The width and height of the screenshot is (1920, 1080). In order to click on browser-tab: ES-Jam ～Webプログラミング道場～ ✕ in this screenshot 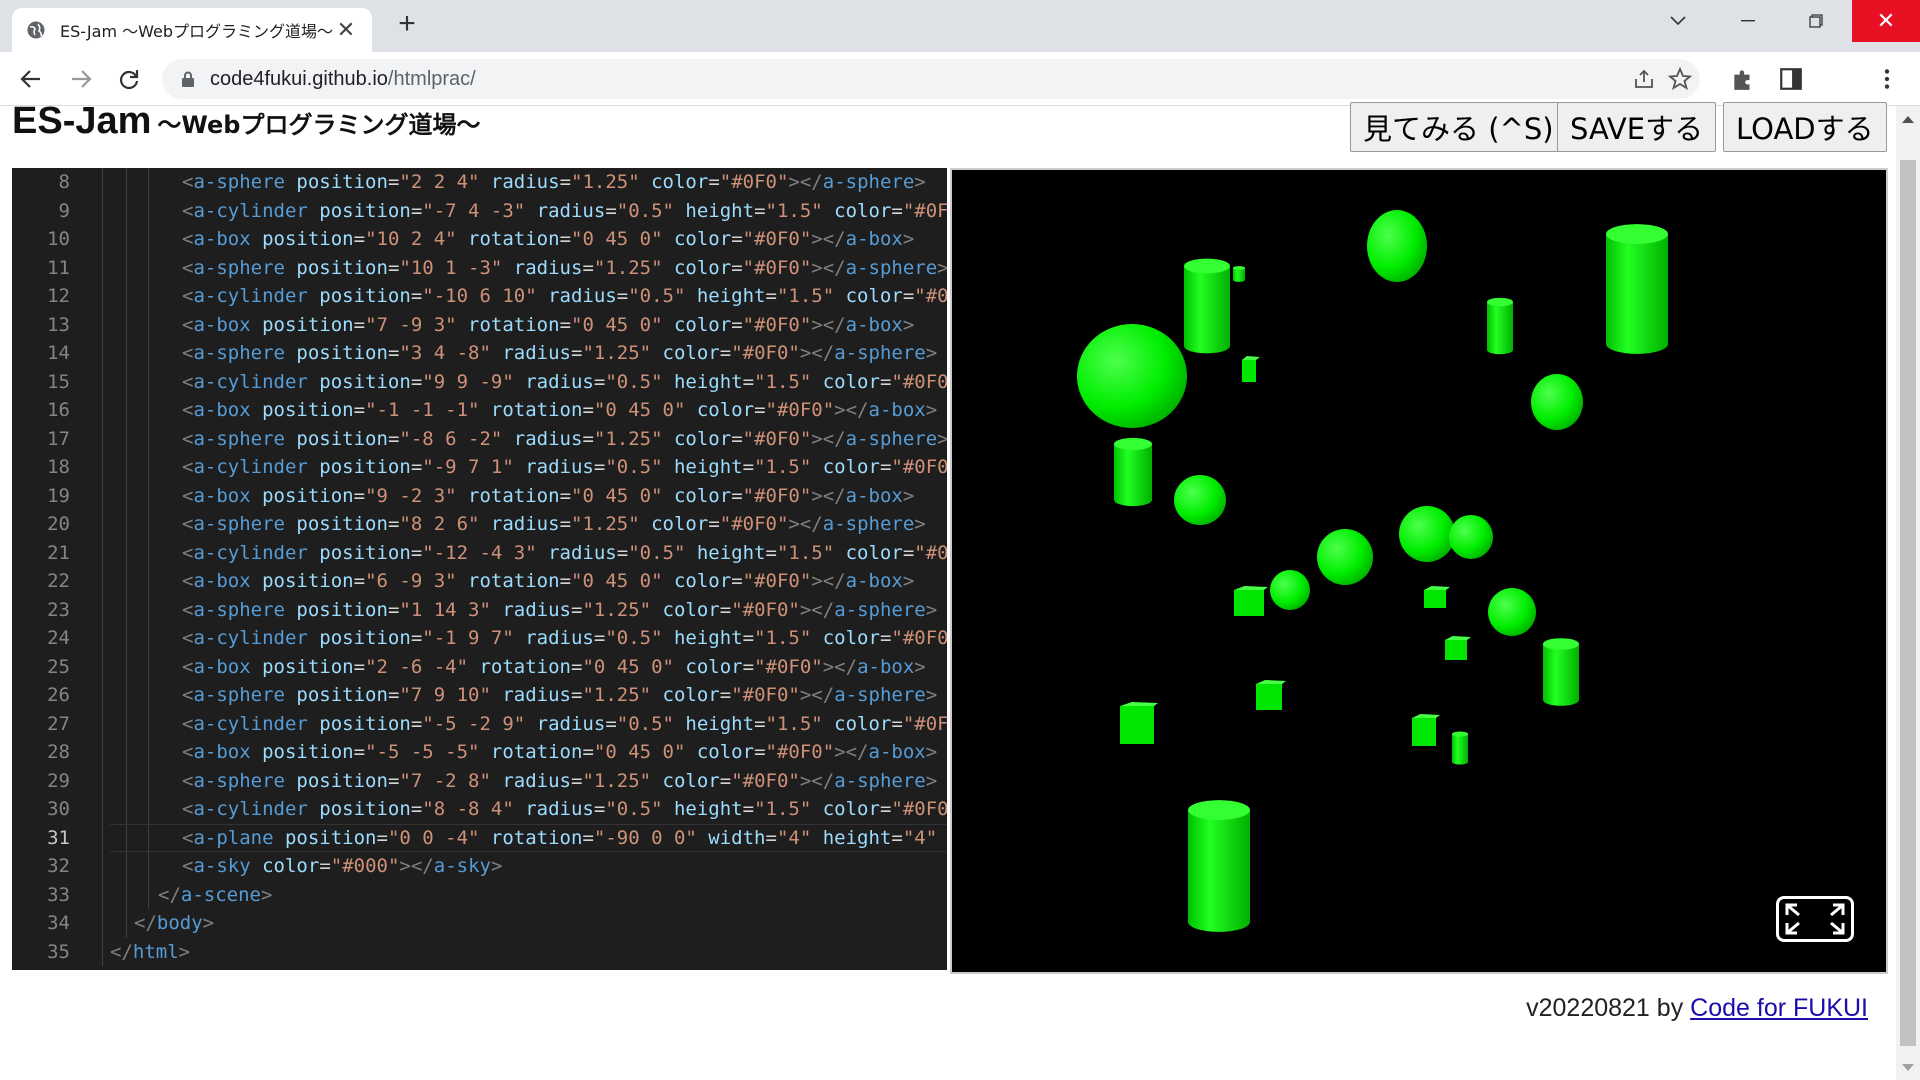, I will do `click(192, 30)`.